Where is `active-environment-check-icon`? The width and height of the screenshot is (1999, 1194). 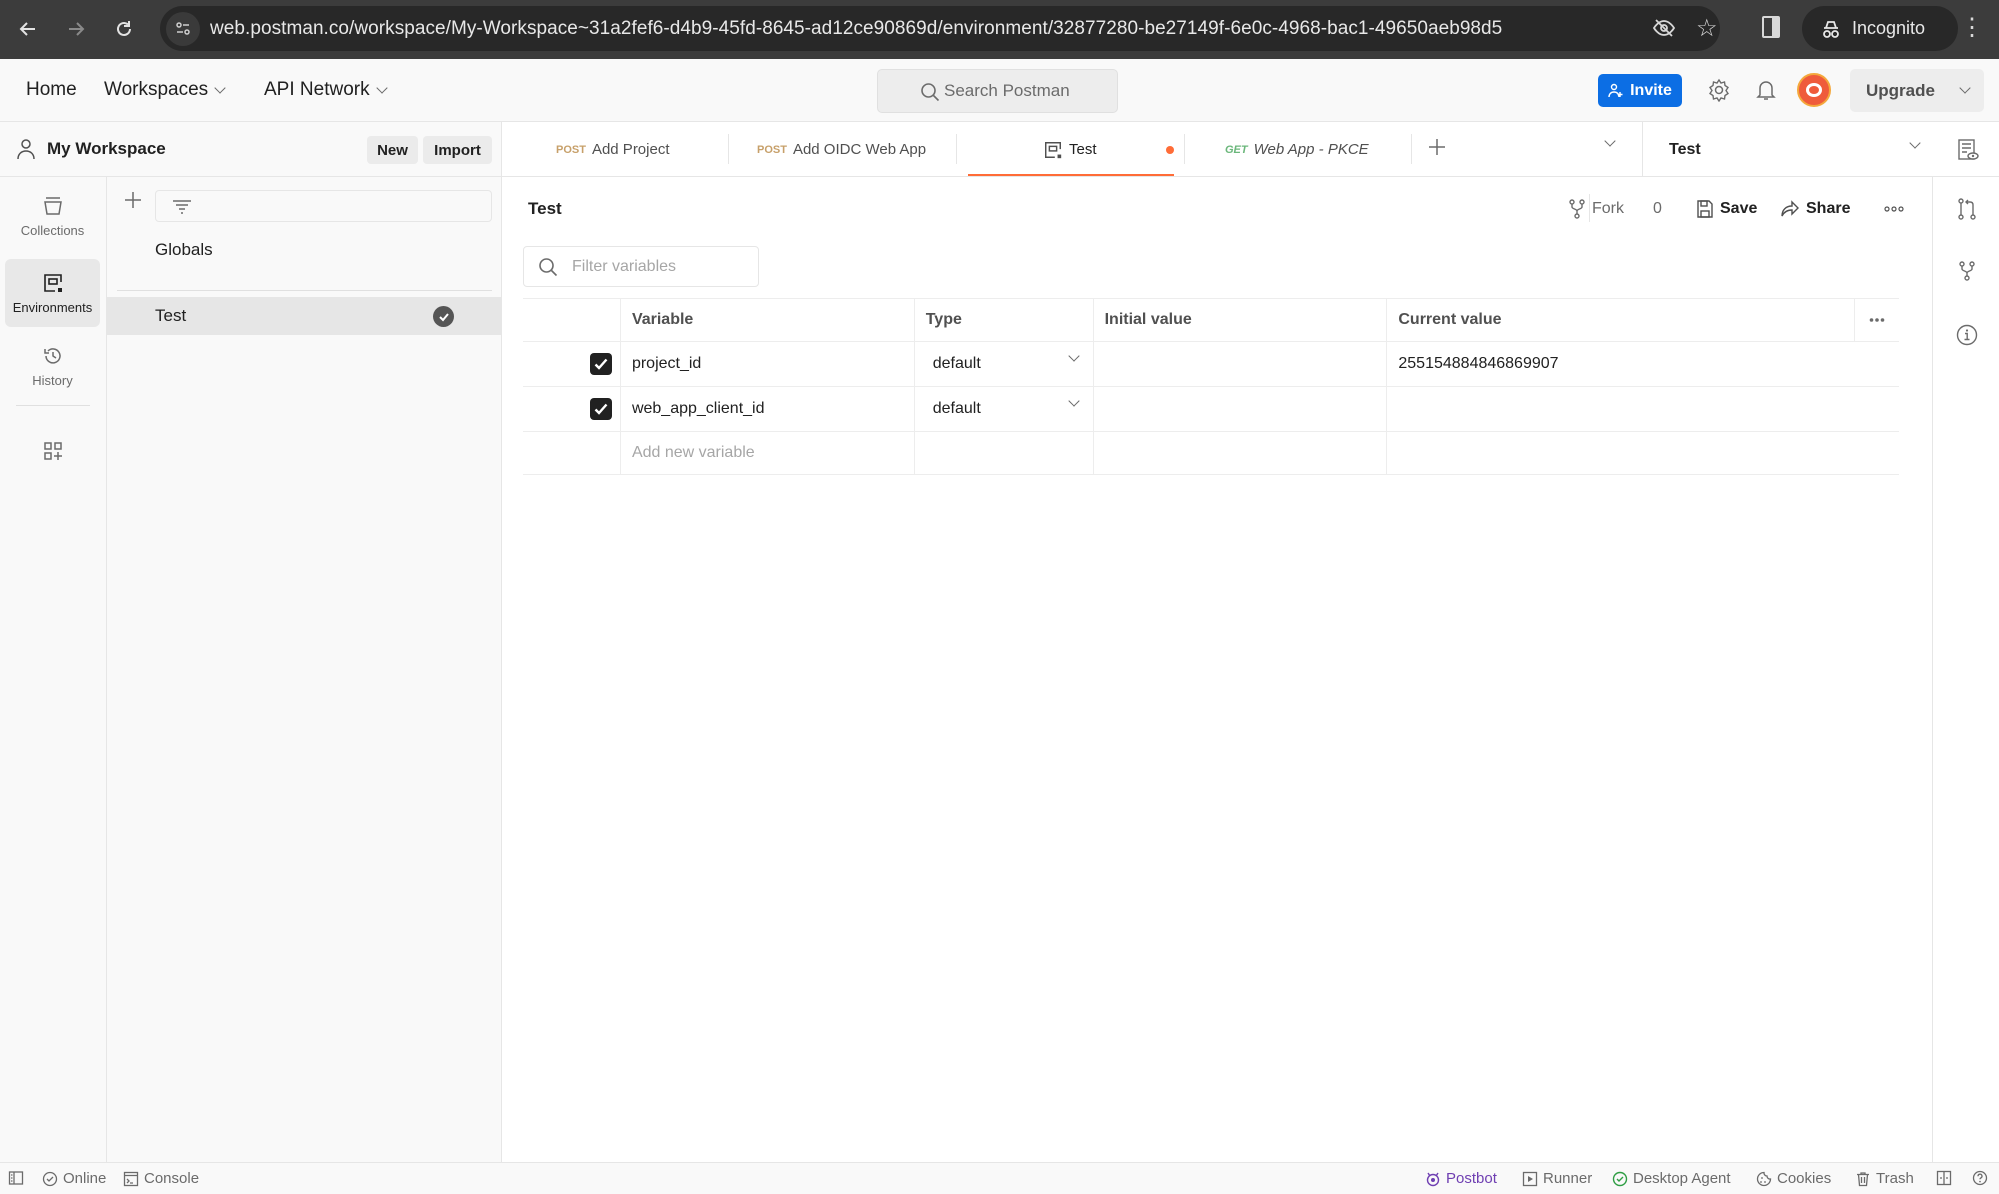
active-environment-check-icon is located at coordinates (443, 316).